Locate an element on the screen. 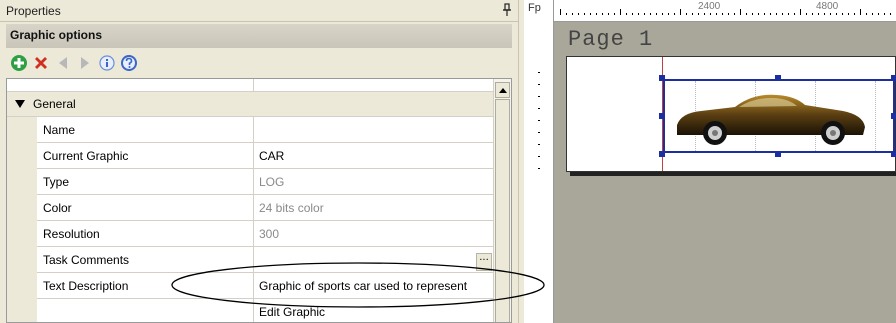  edit-graphic-link: Edit Graphic is located at coordinates (375, 312).